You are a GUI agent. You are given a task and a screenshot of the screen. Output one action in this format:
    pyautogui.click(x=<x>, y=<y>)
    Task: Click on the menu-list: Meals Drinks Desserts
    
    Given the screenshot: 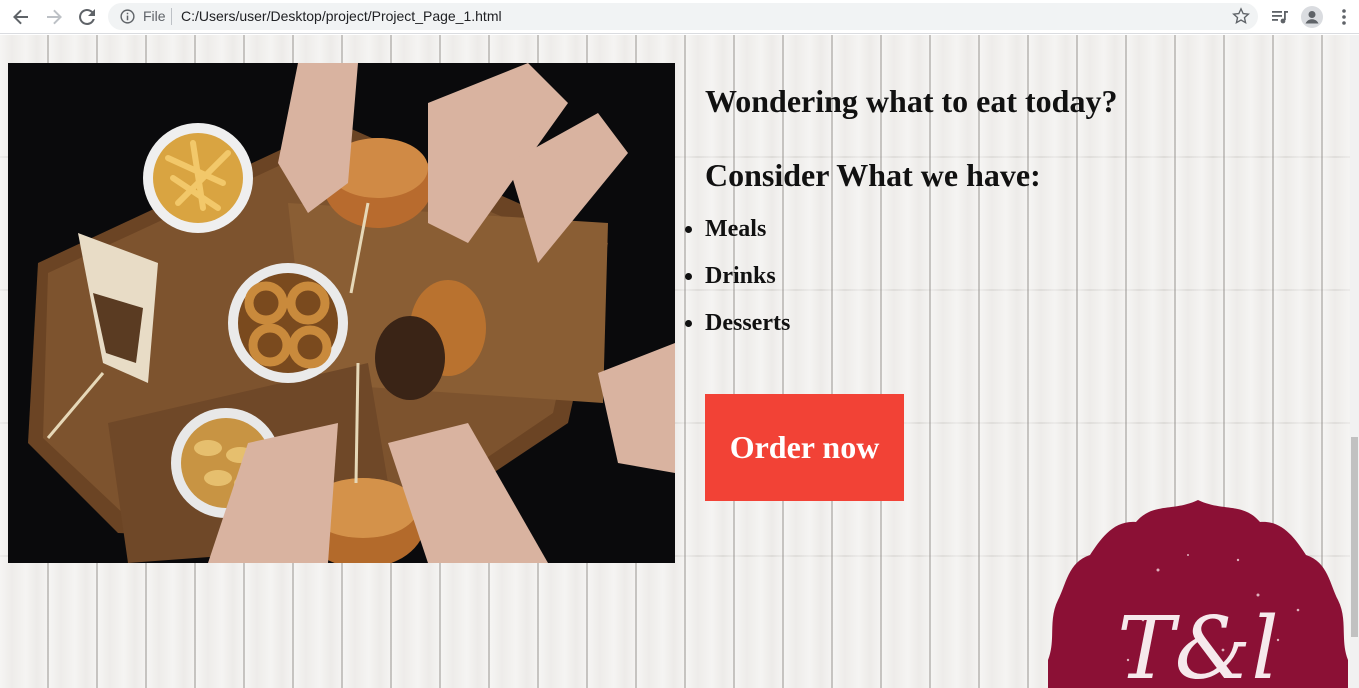 What is the action you would take?
    pyautogui.click(x=747, y=281)
    